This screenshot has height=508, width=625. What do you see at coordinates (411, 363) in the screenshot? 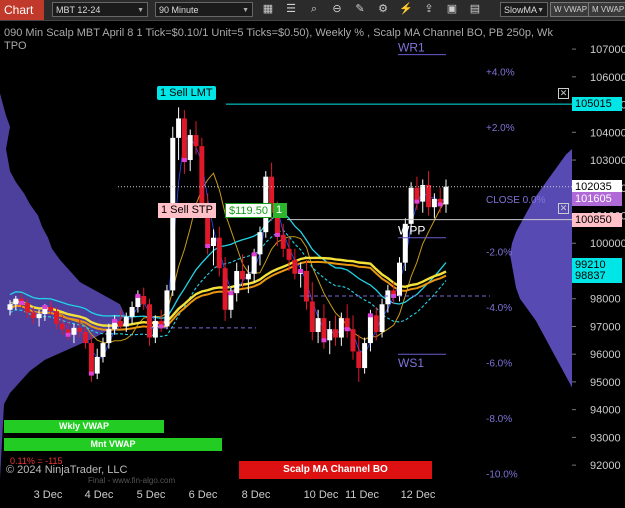
I see `pivot-level-label: WS1` at bounding box center [411, 363].